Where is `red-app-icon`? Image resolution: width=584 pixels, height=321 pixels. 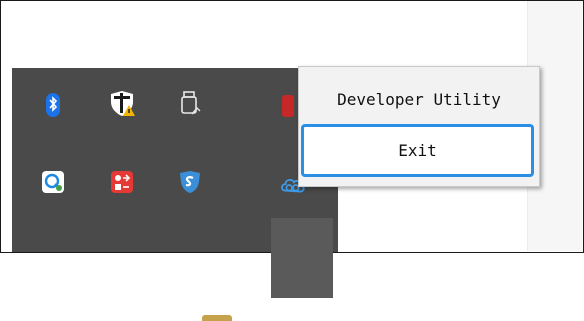 red-app-icon is located at coordinates (288, 106).